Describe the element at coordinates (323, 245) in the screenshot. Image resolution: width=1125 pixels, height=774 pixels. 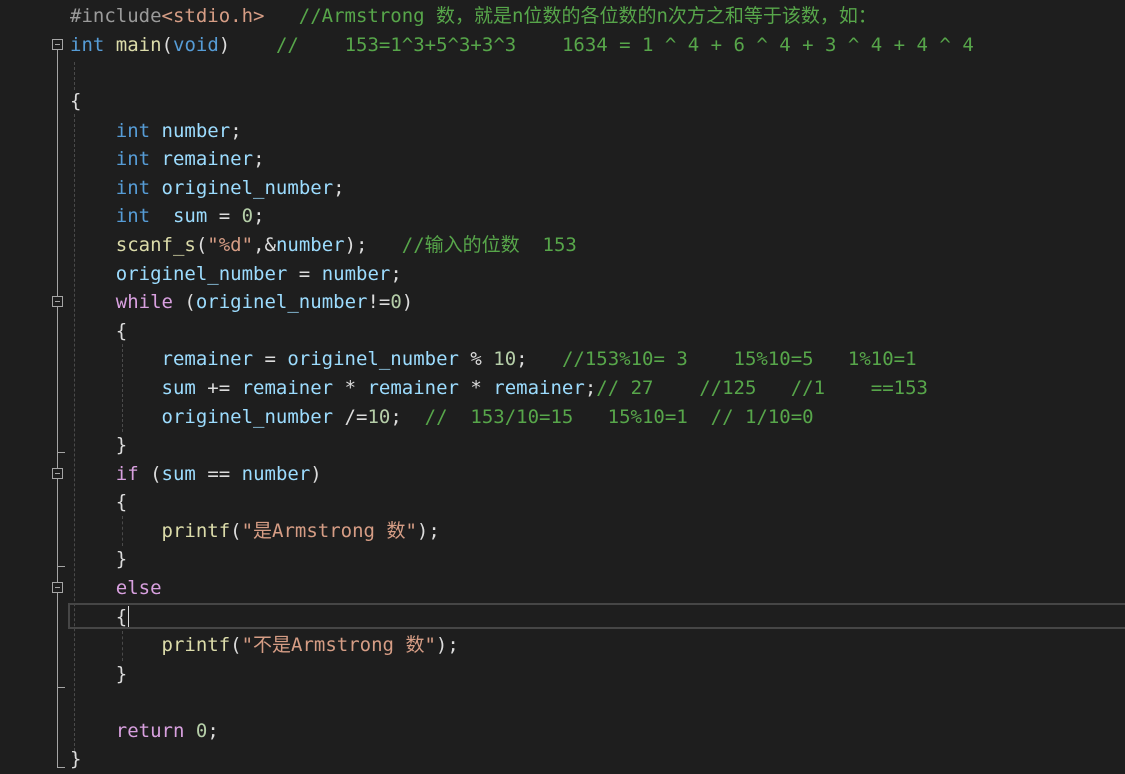
I see `code-line: scanf_s("%d",&number); //输入的位数 153` at that location.